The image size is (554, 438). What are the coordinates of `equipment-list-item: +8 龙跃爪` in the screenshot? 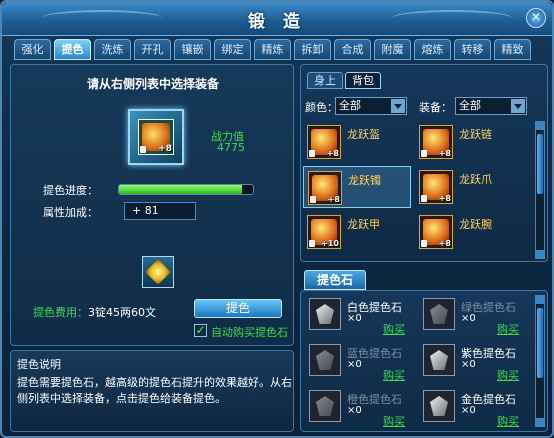 It's located at (469, 187).